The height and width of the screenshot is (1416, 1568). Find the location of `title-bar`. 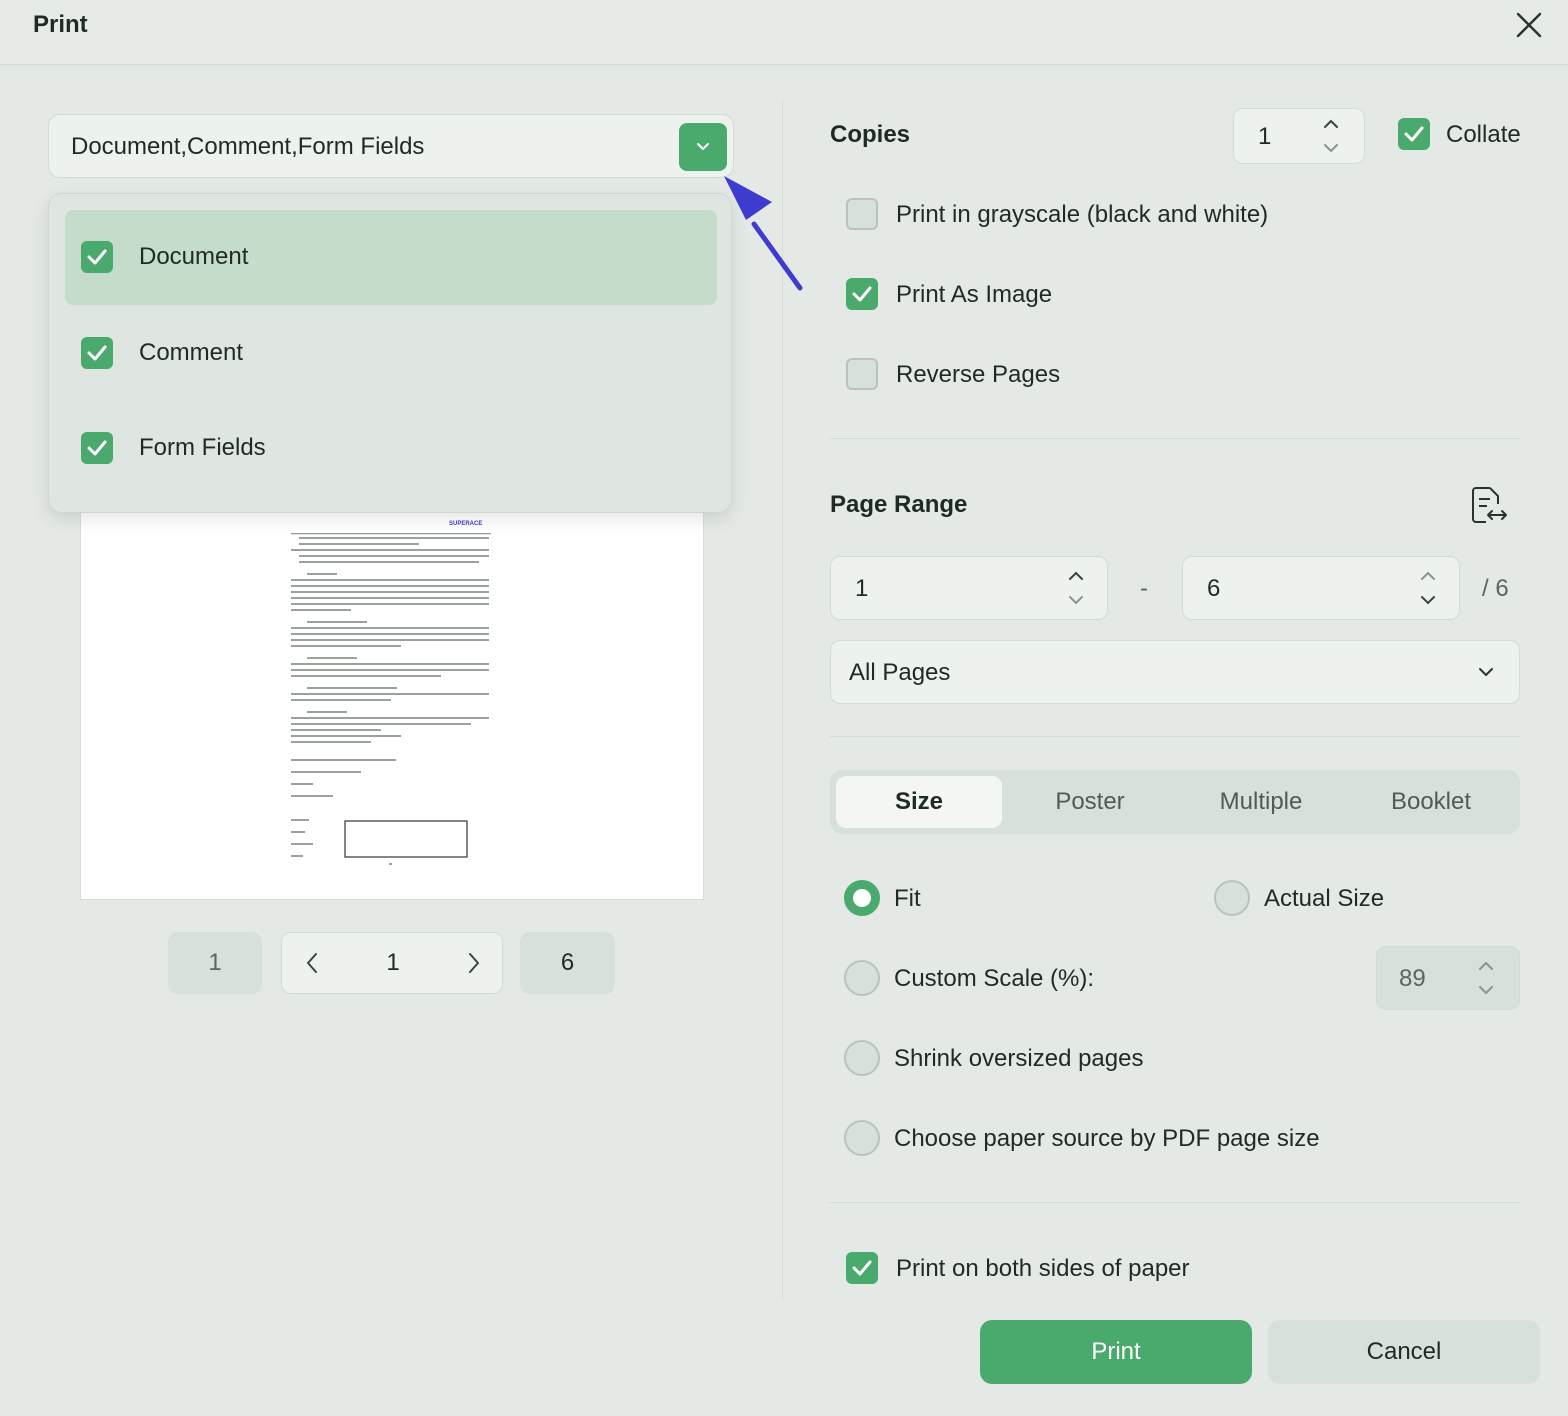

title-bar is located at coordinates (784, 32).